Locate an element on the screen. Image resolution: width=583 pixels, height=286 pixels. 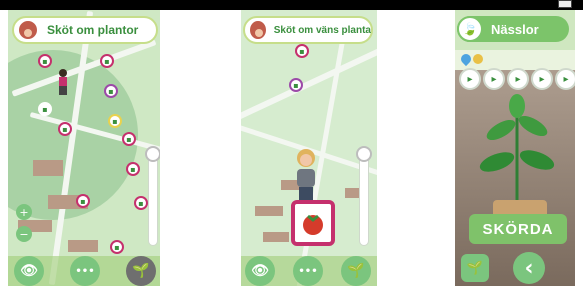
header-bar: Sköt om väns planta is located at coordinates (308, 30).